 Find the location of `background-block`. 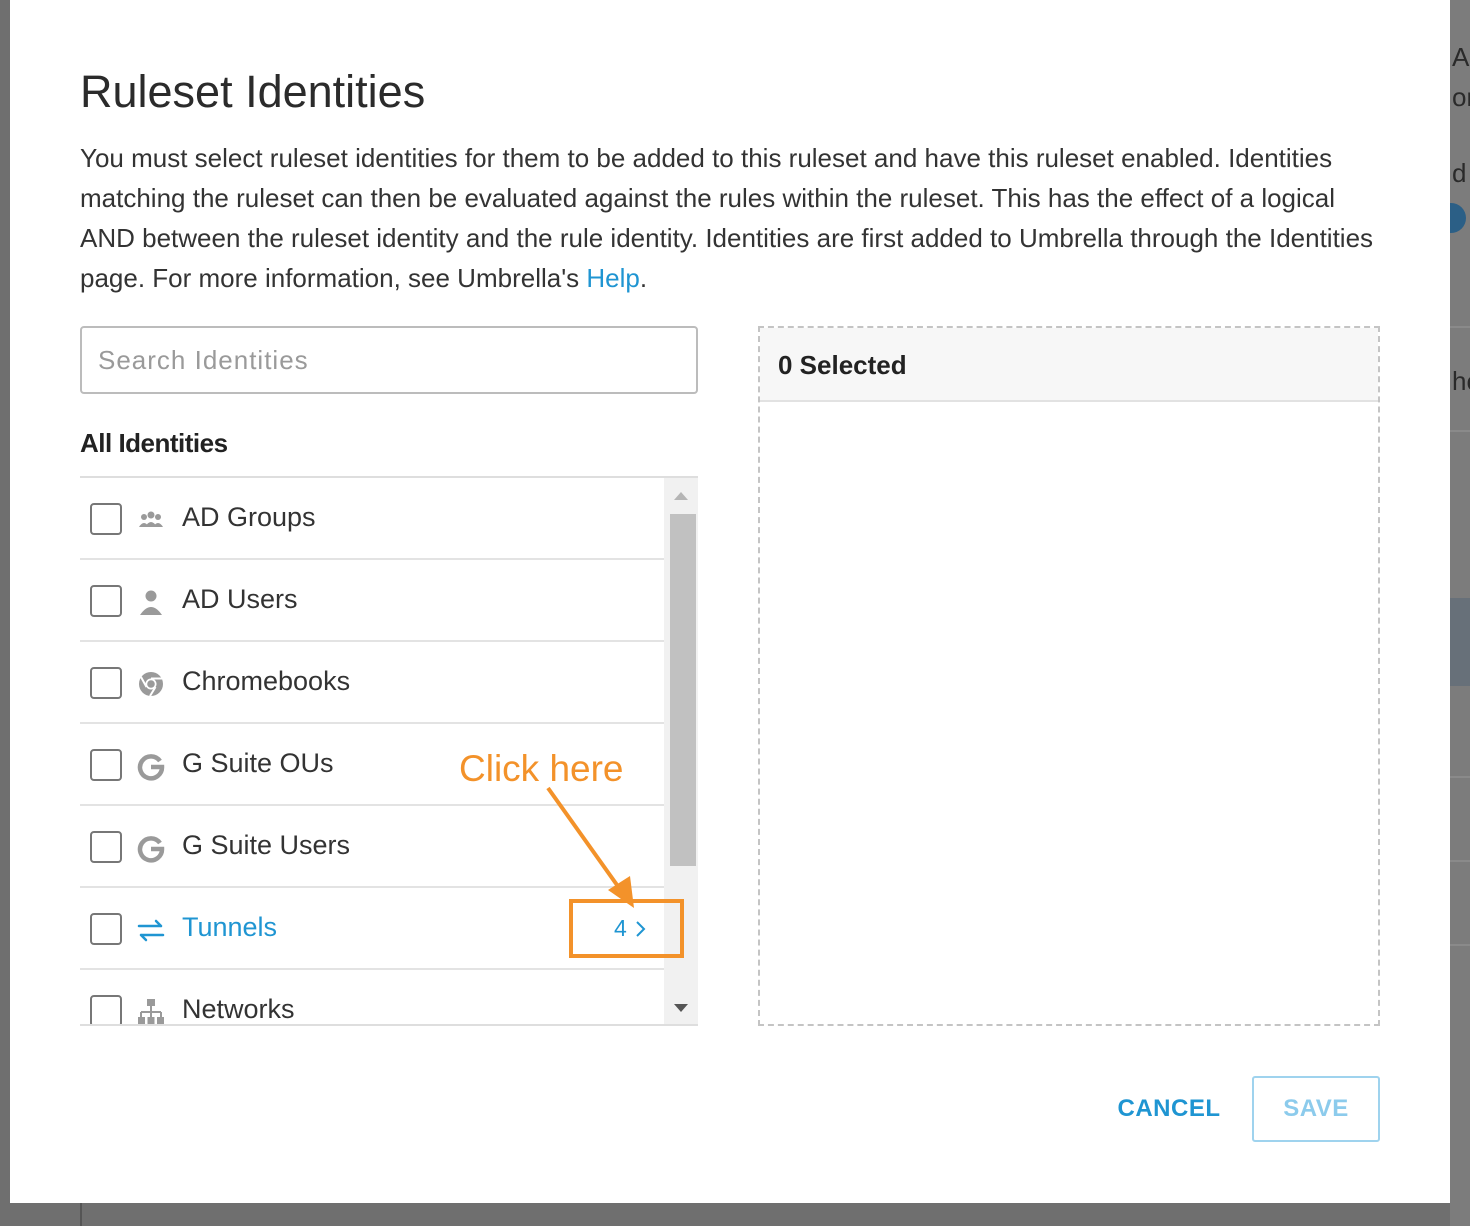

background-block is located at coordinates (1460, 642).